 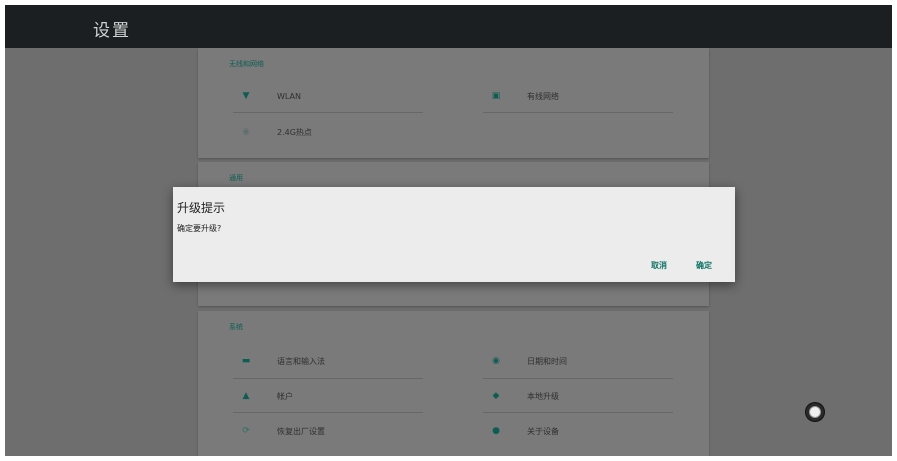 I want to click on settings-item-factory-reset: ⟳ 恢复出厂设置, so click(x=279, y=431).